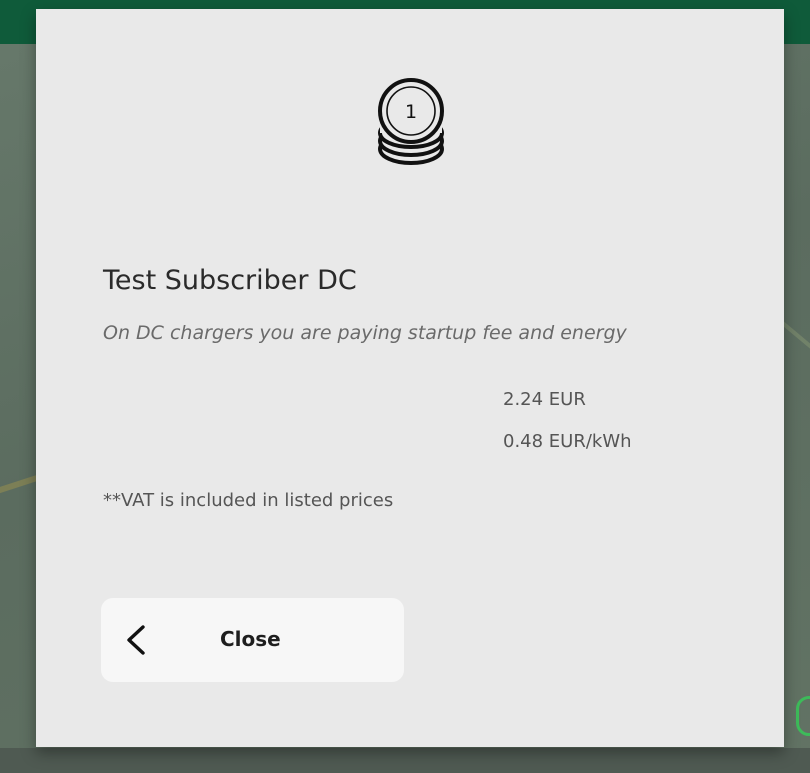  I want to click on close-button-label: Close, so click(250, 639).